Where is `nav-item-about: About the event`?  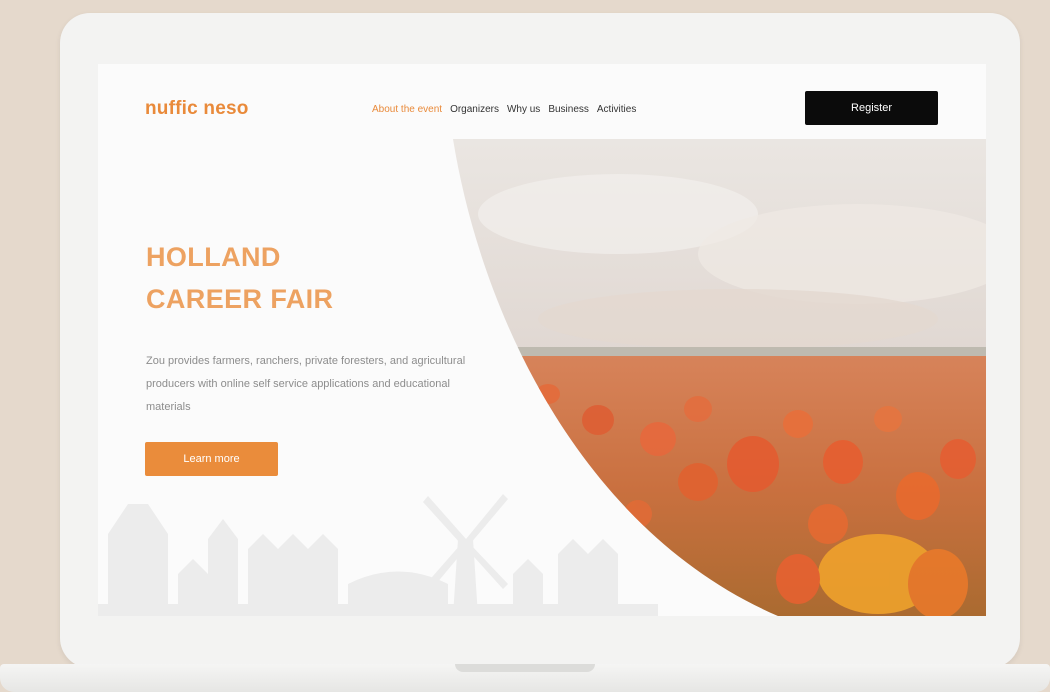
nav-item-about: About the event is located at coordinates (407, 109).